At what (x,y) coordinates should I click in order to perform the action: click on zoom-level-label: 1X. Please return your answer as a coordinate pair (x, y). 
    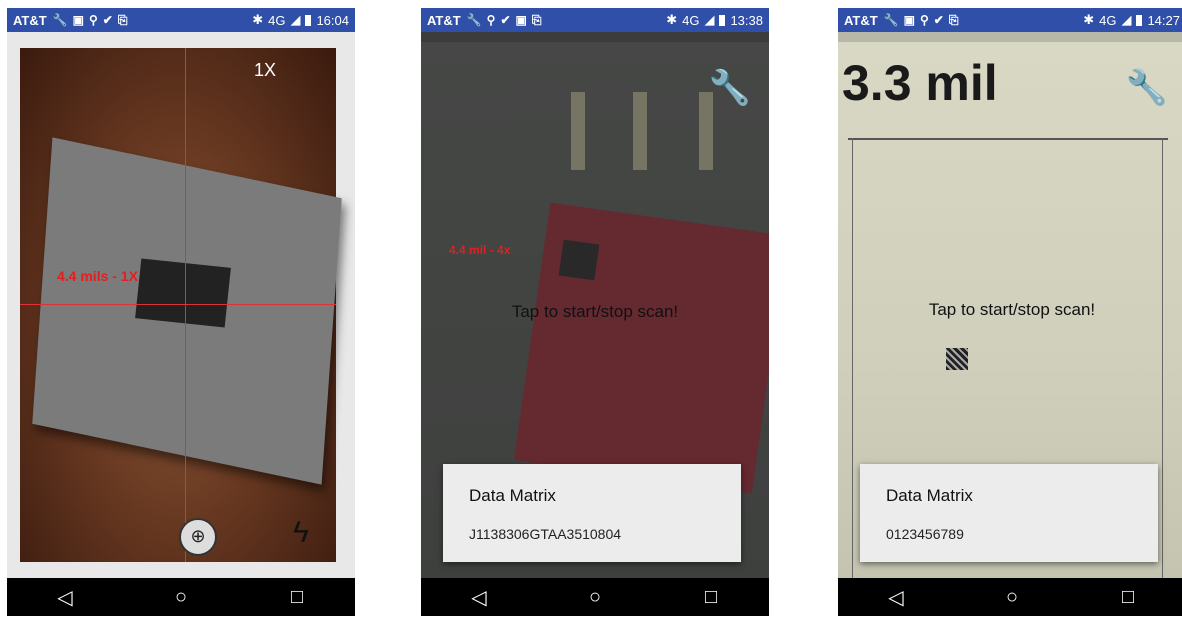
    Looking at the image, I should click on (265, 70).